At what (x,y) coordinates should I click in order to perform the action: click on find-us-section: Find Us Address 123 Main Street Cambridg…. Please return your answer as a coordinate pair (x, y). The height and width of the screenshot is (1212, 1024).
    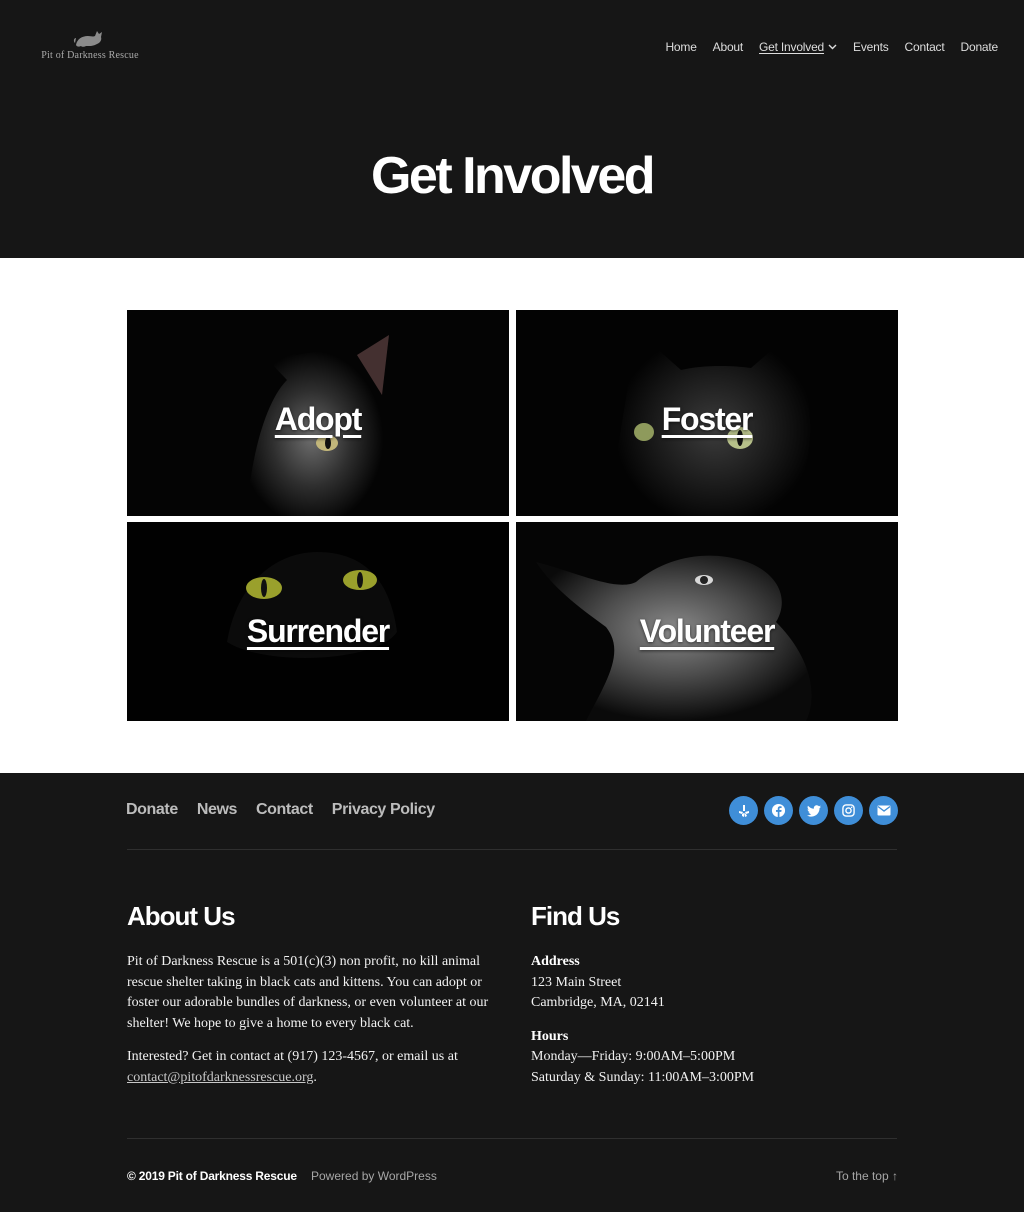
    Looking at the image, I should click on (713, 994).